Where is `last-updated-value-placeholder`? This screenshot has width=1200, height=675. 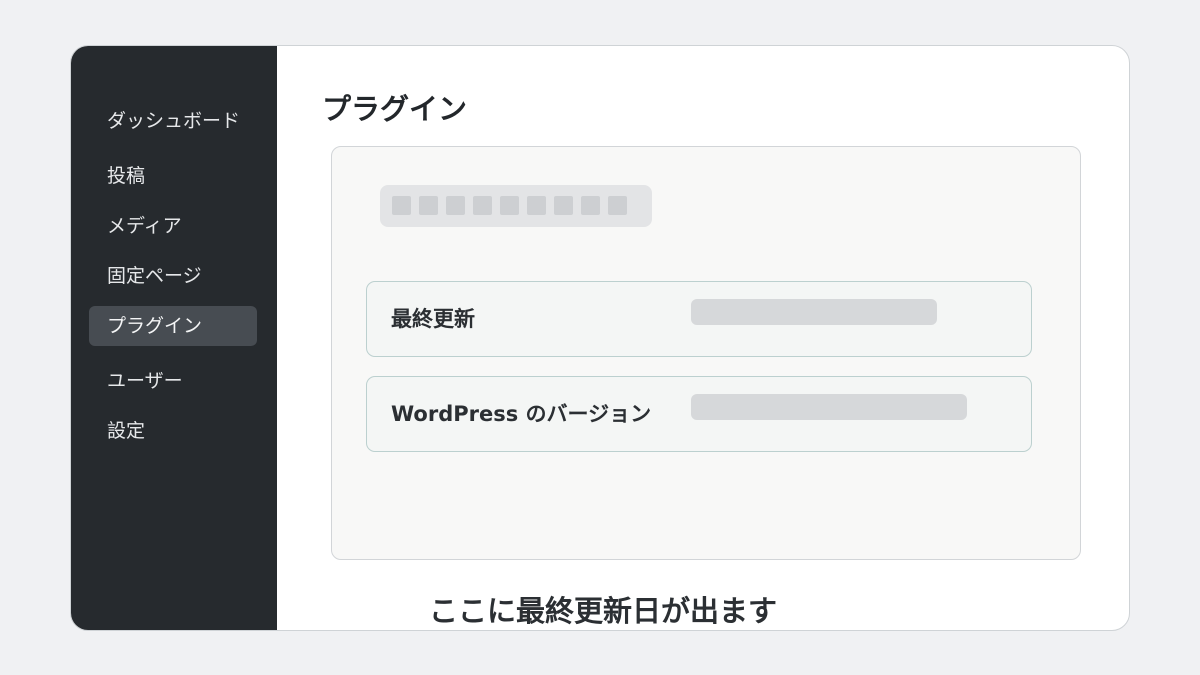 last-updated-value-placeholder is located at coordinates (814, 312).